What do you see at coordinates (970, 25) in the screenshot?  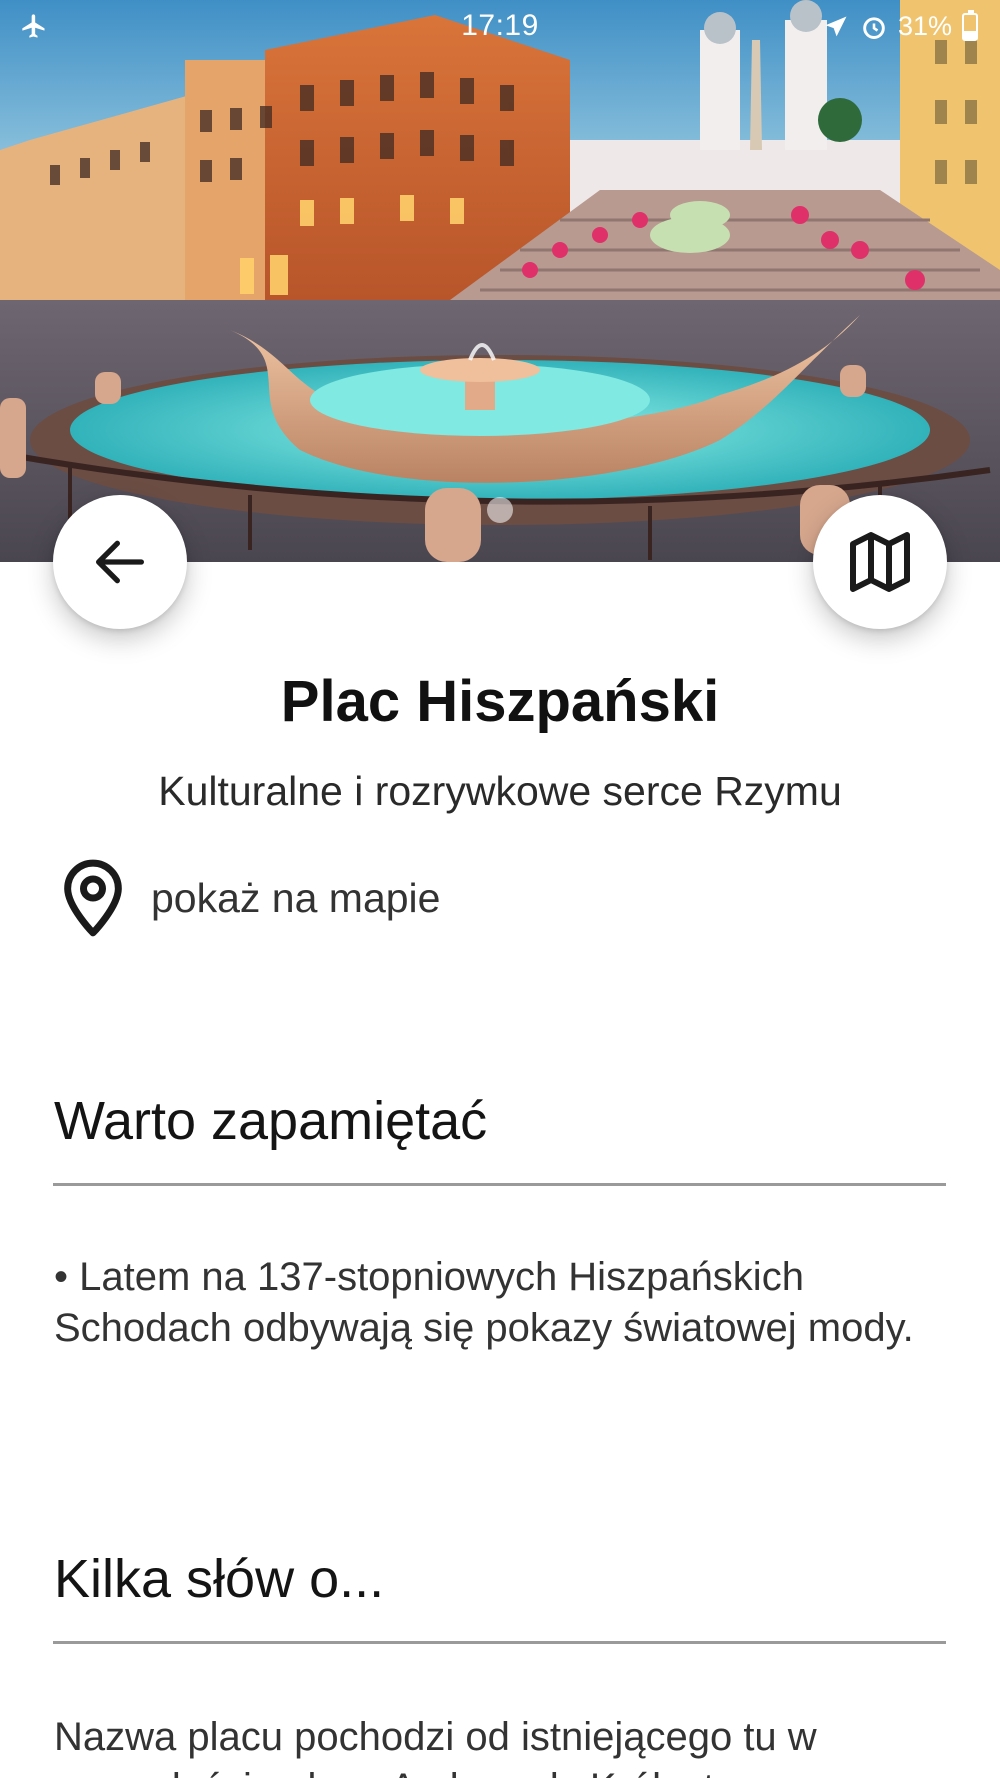 I see `battery-icon` at bounding box center [970, 25].